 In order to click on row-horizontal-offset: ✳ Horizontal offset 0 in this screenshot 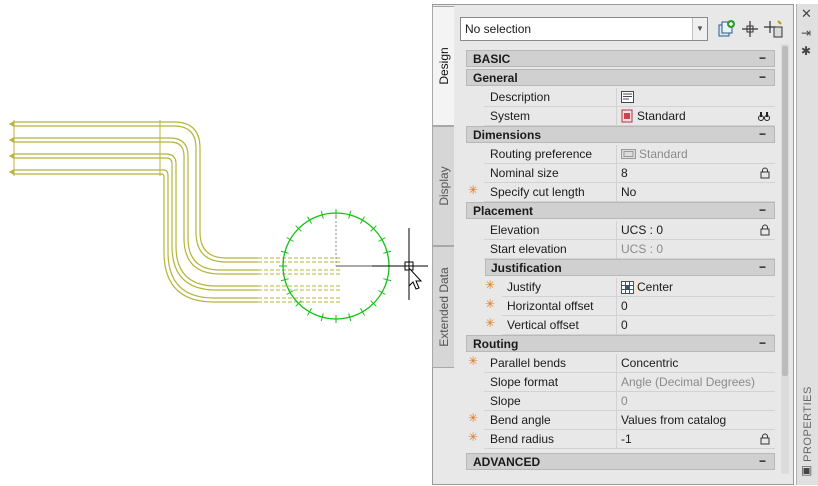, I will do `click(620, 306)`.